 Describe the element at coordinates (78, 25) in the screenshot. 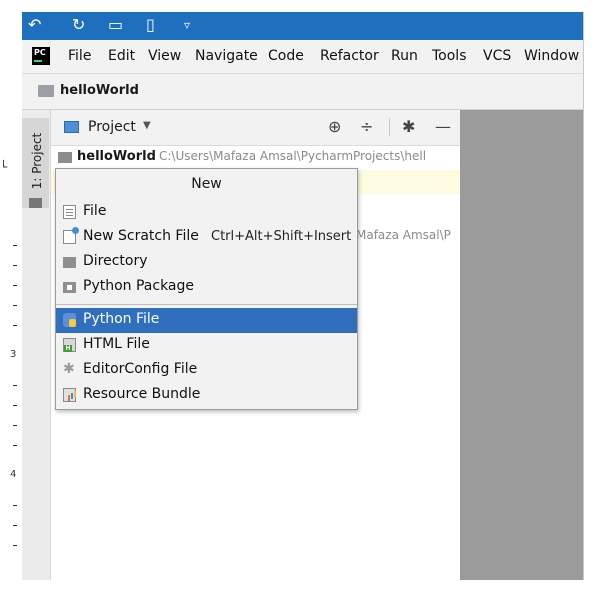

I see `redo-icon: ↻` at that location.